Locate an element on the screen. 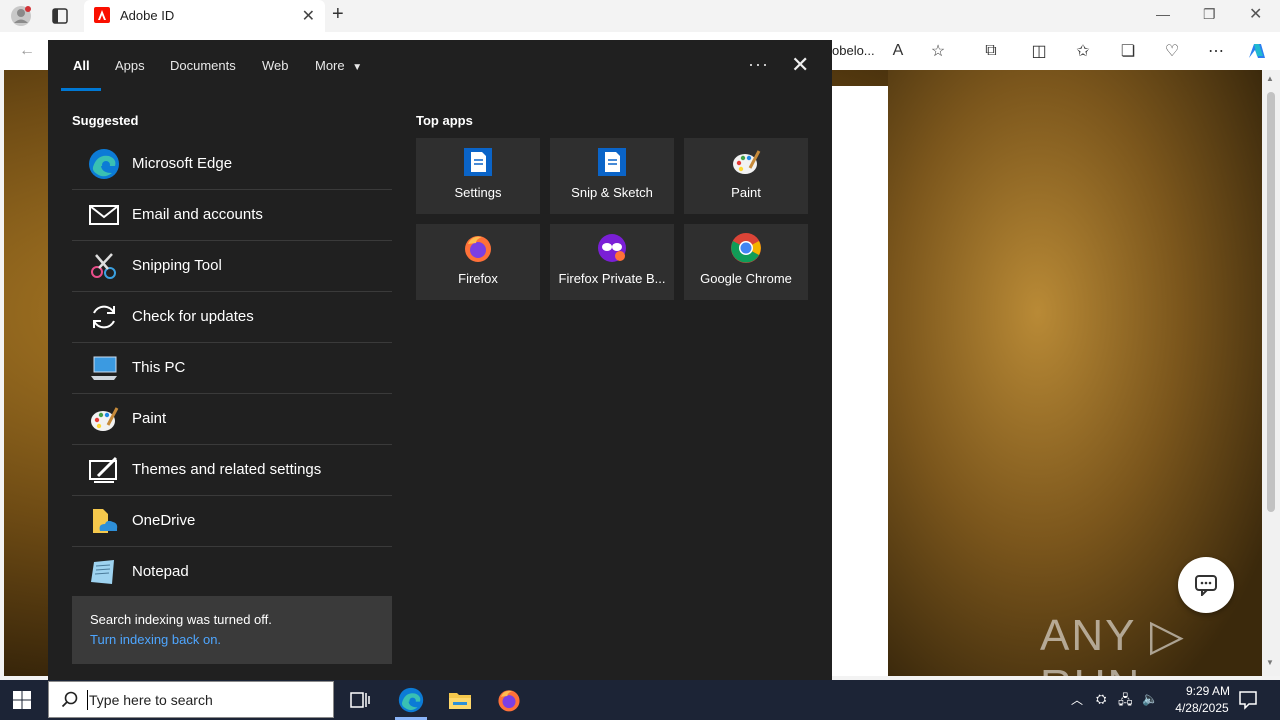 The width and height of the screenshot is (1280, 720). suggested-item-themes: Themes and related settings is located at coordinates (232, 470).